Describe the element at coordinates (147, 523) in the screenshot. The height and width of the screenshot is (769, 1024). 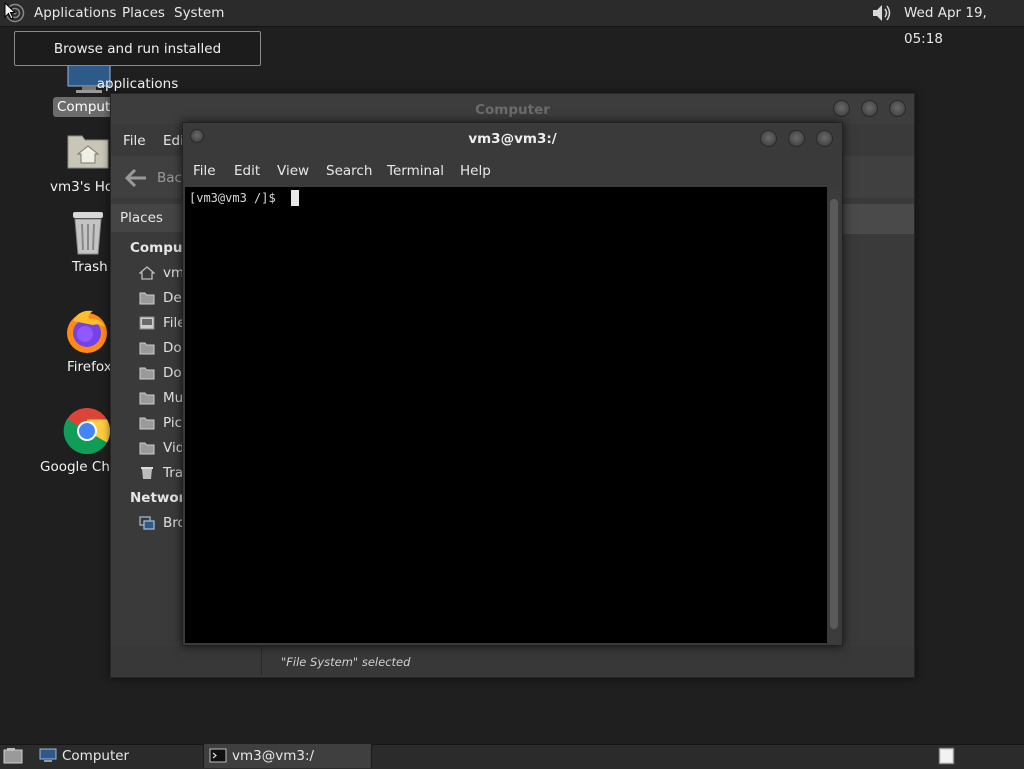
I see `network-icon` at that location.